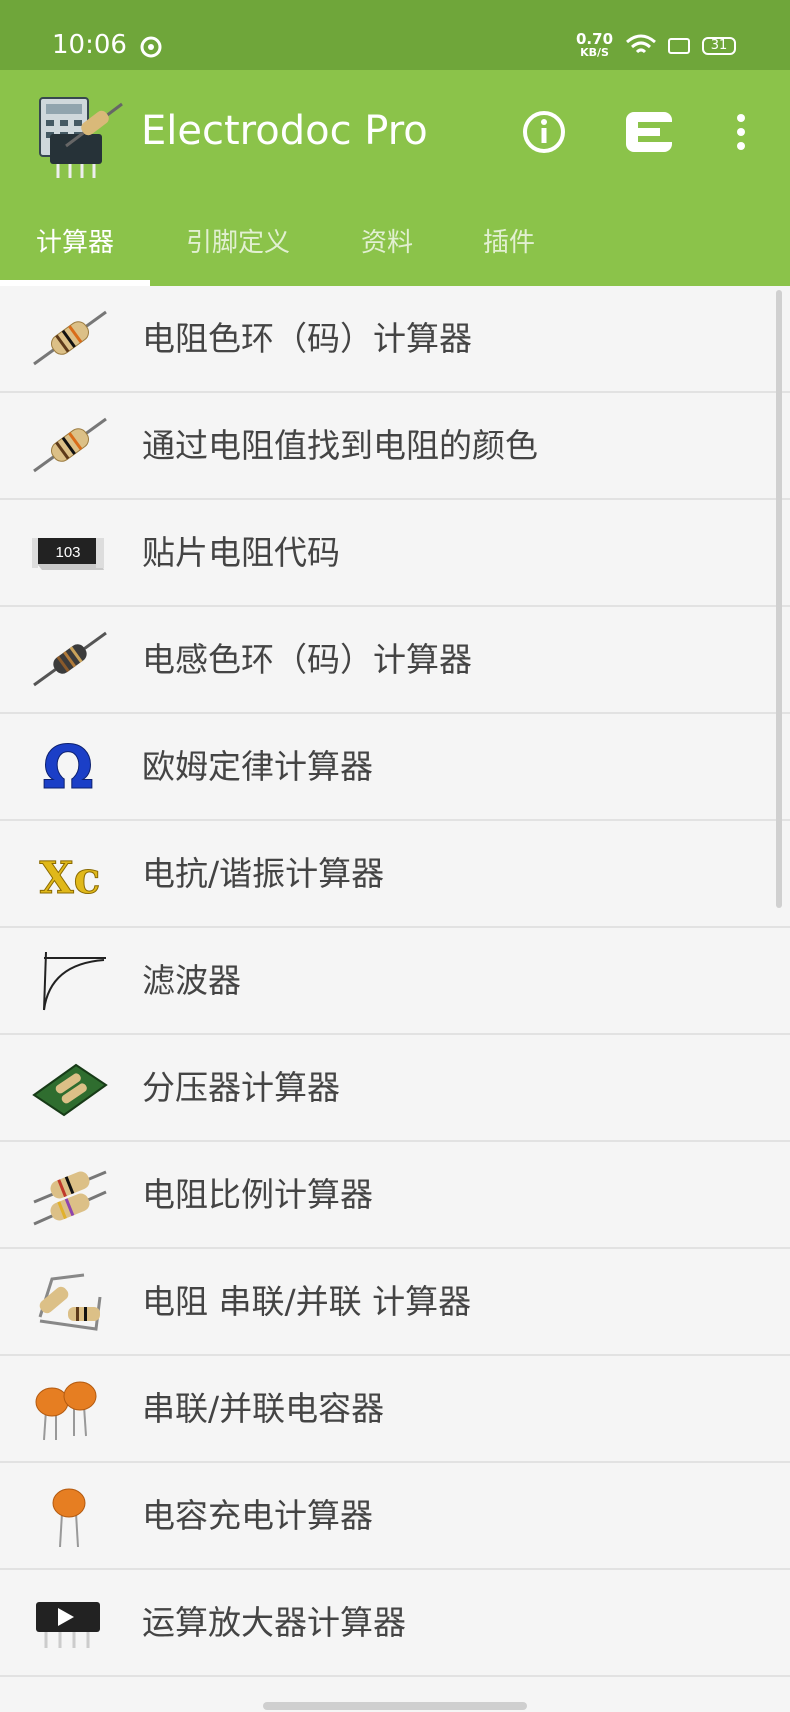 Image resolution: width=790 pixels, height=1712 pixels. Describe the element at coordinates (741, 132) in the screenshot. I see `more-options-icon` at that location.